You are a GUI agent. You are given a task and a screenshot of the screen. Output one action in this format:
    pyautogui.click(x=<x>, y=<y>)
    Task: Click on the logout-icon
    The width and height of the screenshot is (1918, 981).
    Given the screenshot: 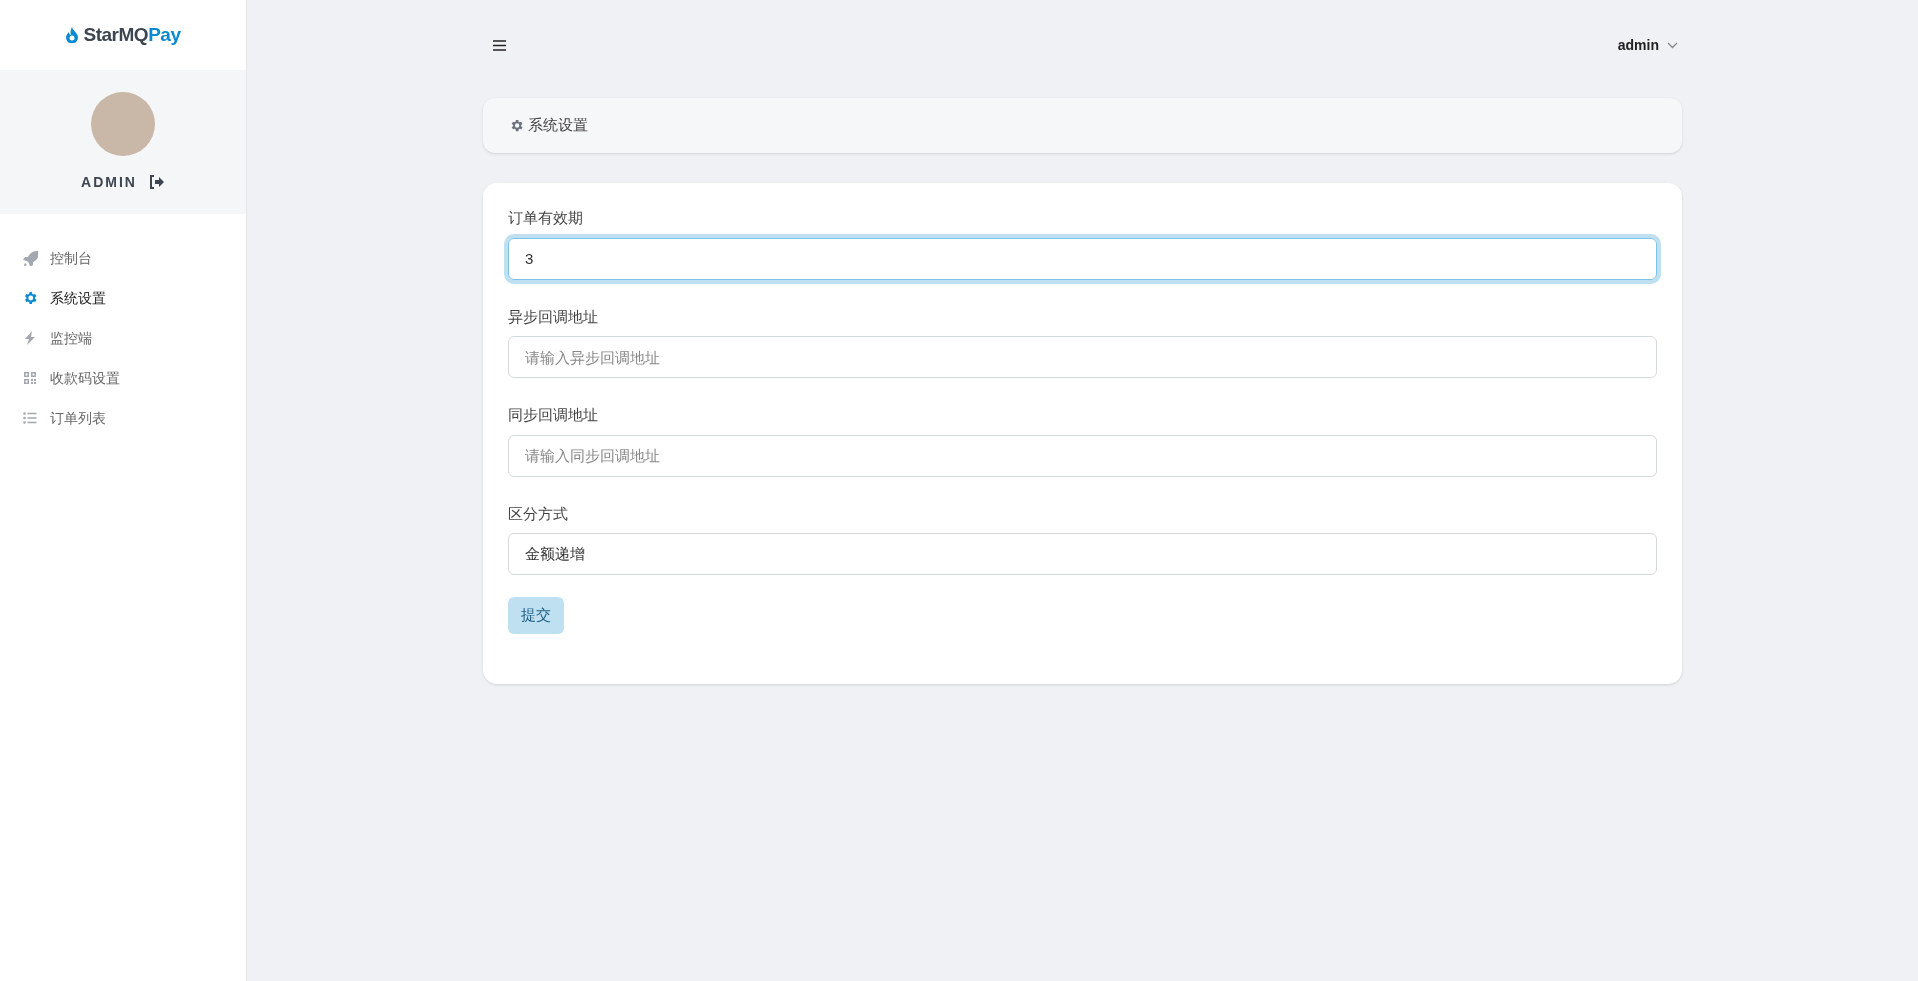 What is the action you would take?
    pyautogui.click(x=156, y=182)
    